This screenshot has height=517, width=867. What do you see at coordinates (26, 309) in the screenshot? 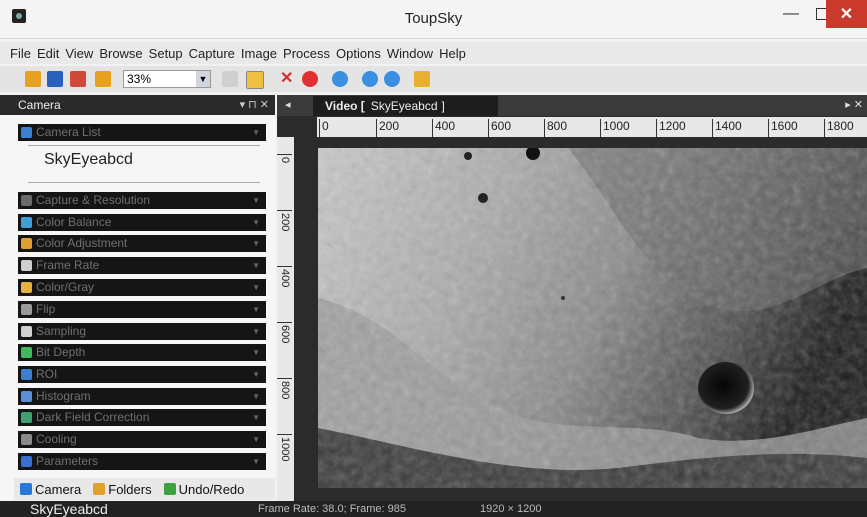
I see `flip-icon` at bounding box center [26, 309].